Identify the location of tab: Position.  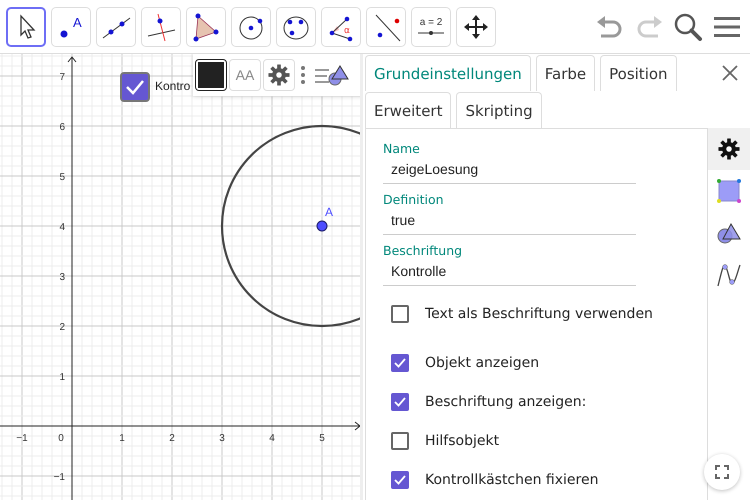
(638, 73).